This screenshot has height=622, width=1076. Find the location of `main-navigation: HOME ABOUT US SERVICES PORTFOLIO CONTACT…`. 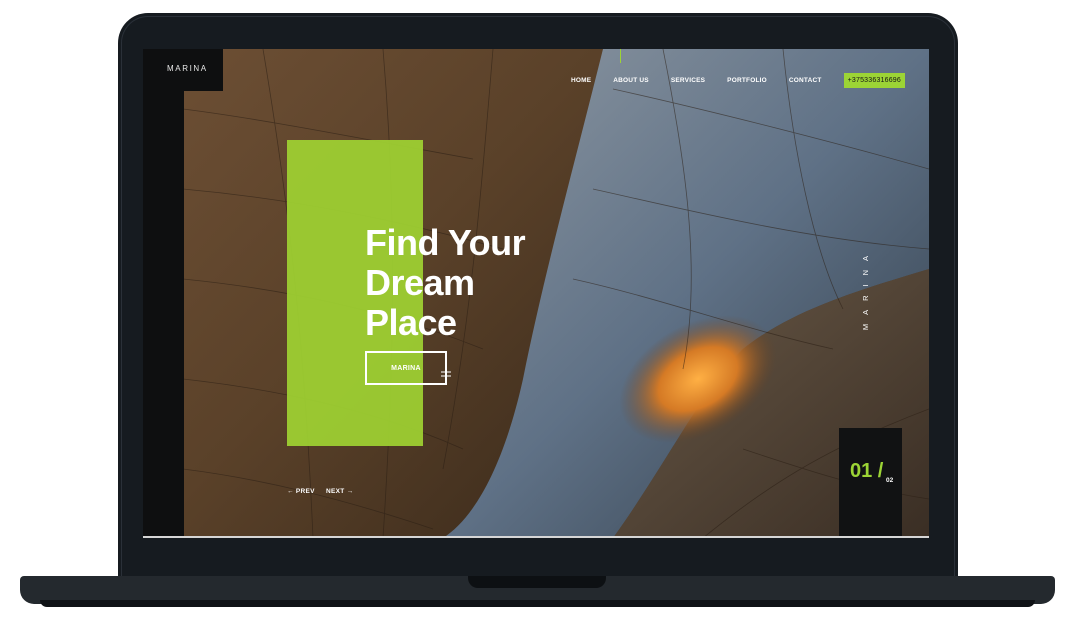

main-navigation: HOME ABOUT US SERVICES PORTFOLIO CONTACT… is located at coordinates (750, 80).